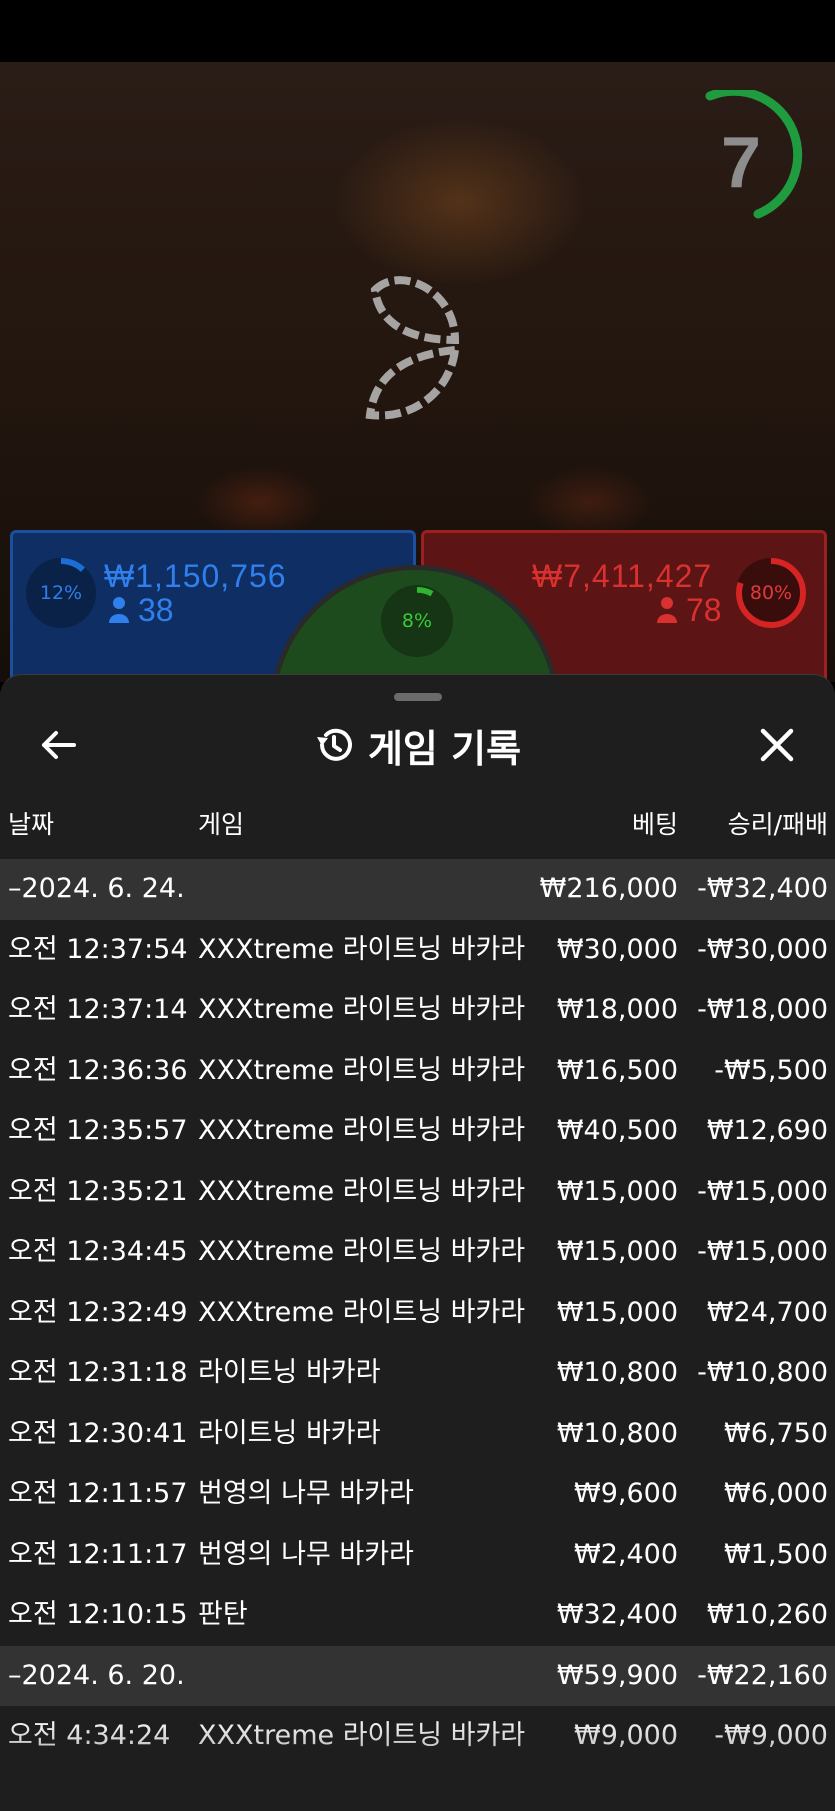  What do you see at coordinates (417, 889) in the screenshot?
I see `date-group-row: –2024. 6. 24. ₩216,000 -₩32,400` at bounding box center [417, 889].